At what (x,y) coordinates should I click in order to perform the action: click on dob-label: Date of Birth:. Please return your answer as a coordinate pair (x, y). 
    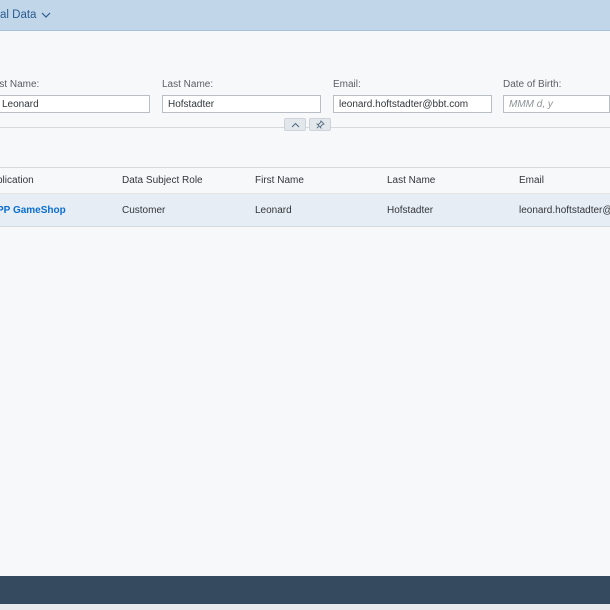
    Looking at the image, I should click on (532, 84).